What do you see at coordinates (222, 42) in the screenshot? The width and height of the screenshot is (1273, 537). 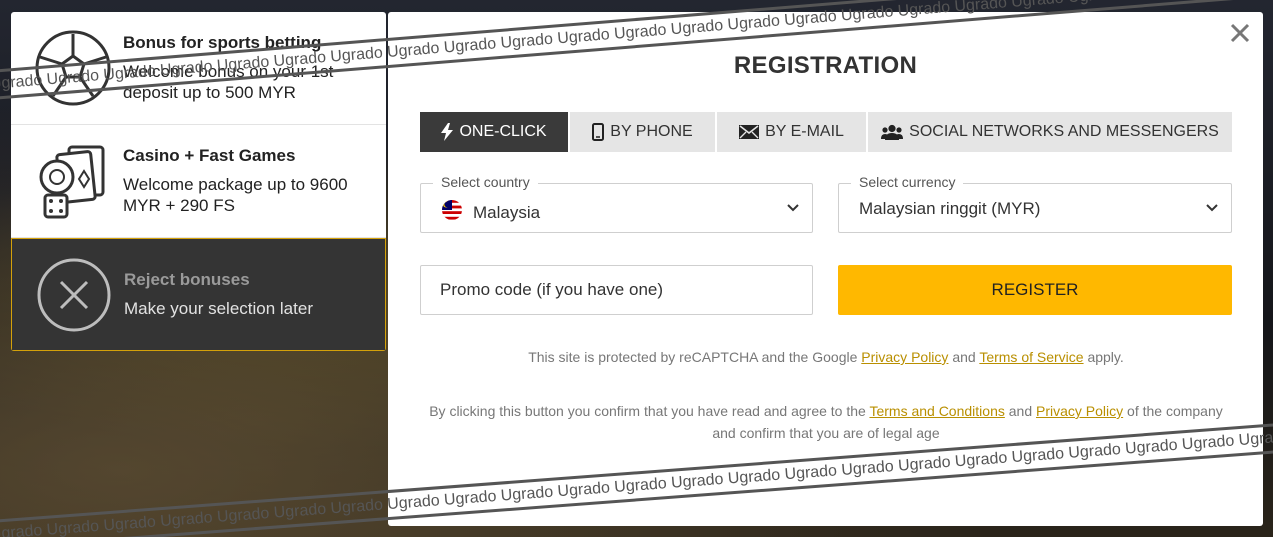 I see `bonus-title: Bonus for sports betting` at bounding box center [222, 42].